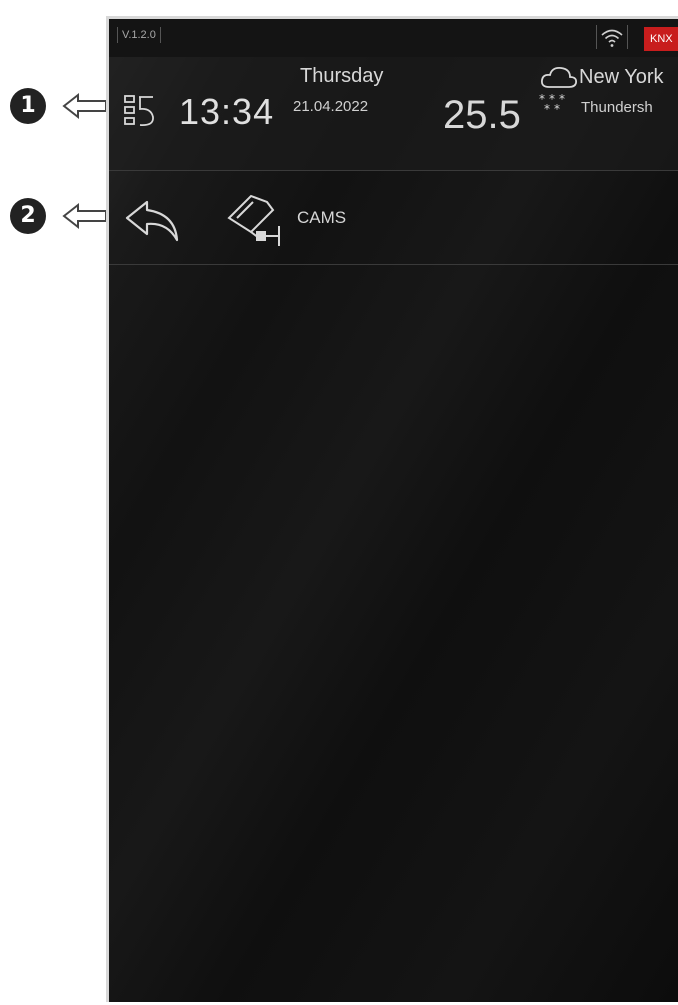 The width and height of the screenshot is (678, 1005). What do you see at coordinates (621, 77) in the screenshot?
I see `city-label: New York` at bounding box center [621, 77].